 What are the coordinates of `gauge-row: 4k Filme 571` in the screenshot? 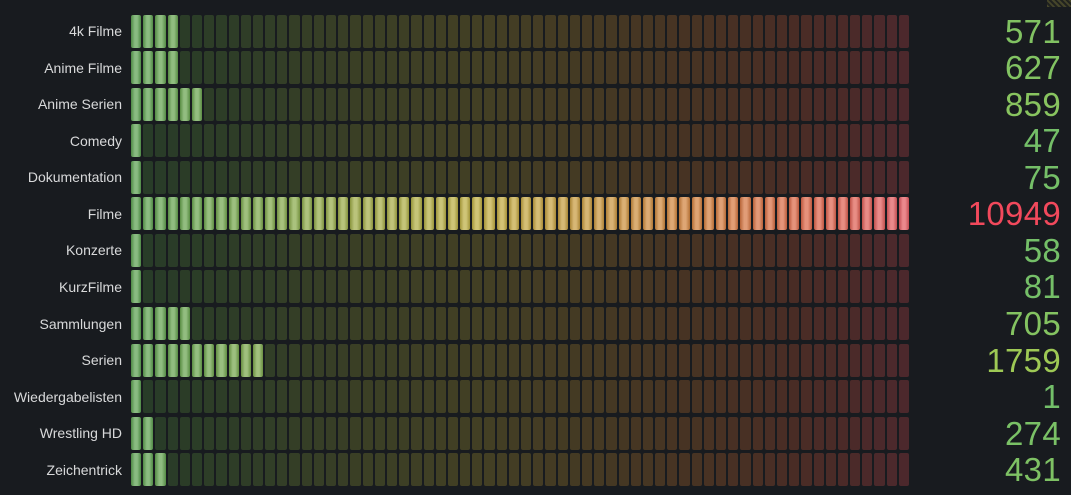 It's located at (535, 31).